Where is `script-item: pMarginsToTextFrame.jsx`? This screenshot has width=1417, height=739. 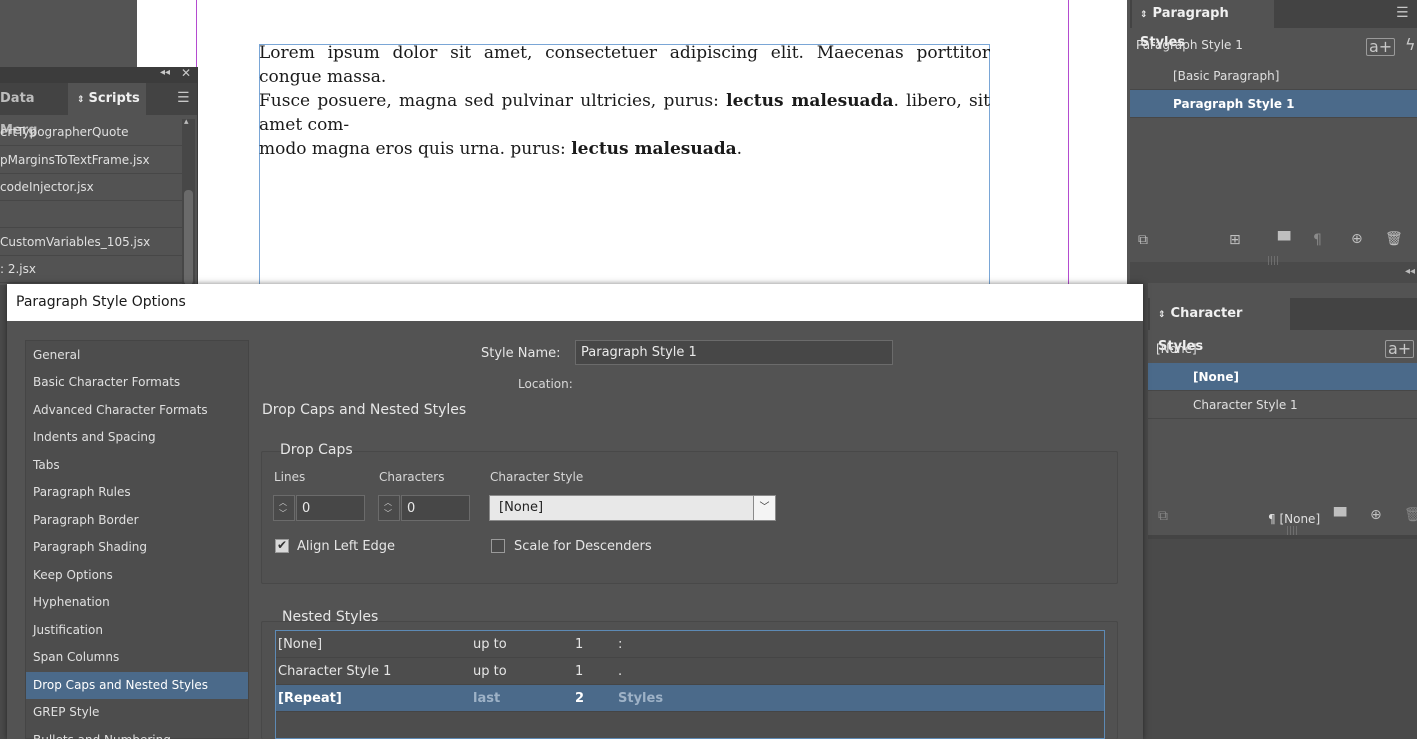 script-item: pMarginsToTextFrame.jsx is located at coordinates (91, 160).